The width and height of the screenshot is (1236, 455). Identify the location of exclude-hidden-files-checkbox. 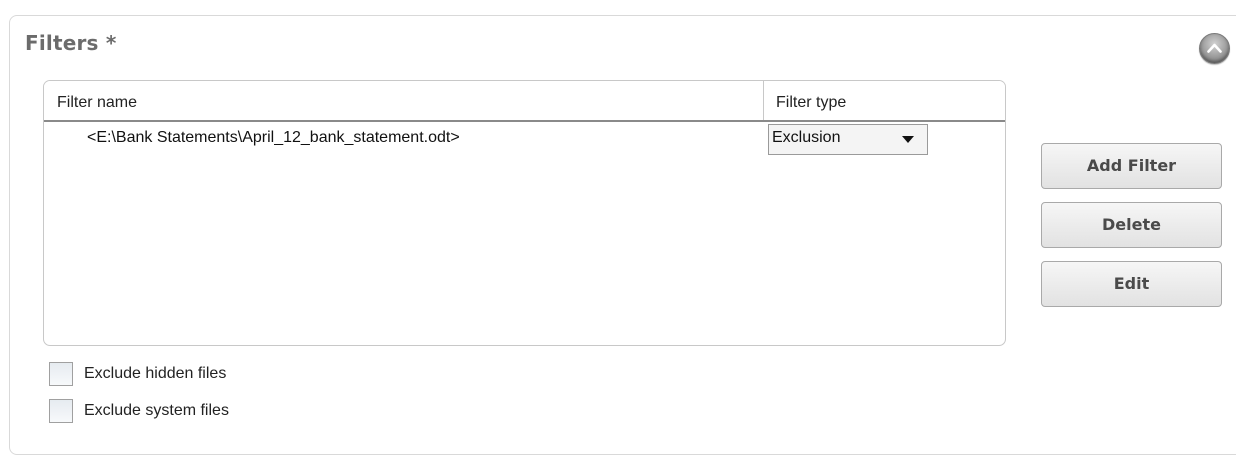
(61, 374).